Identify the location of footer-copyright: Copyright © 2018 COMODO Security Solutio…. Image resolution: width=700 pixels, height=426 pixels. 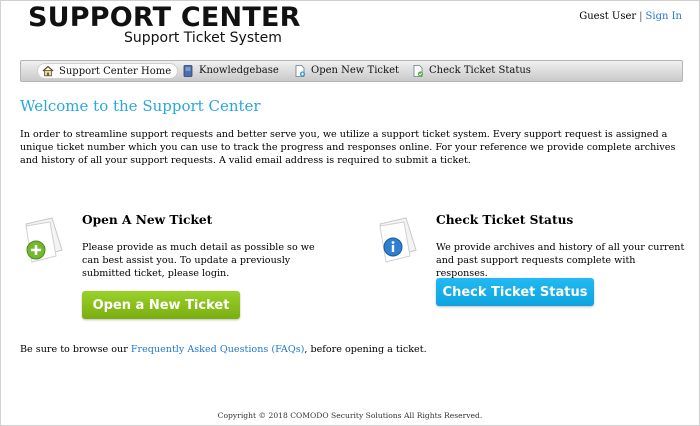
(350, 415).